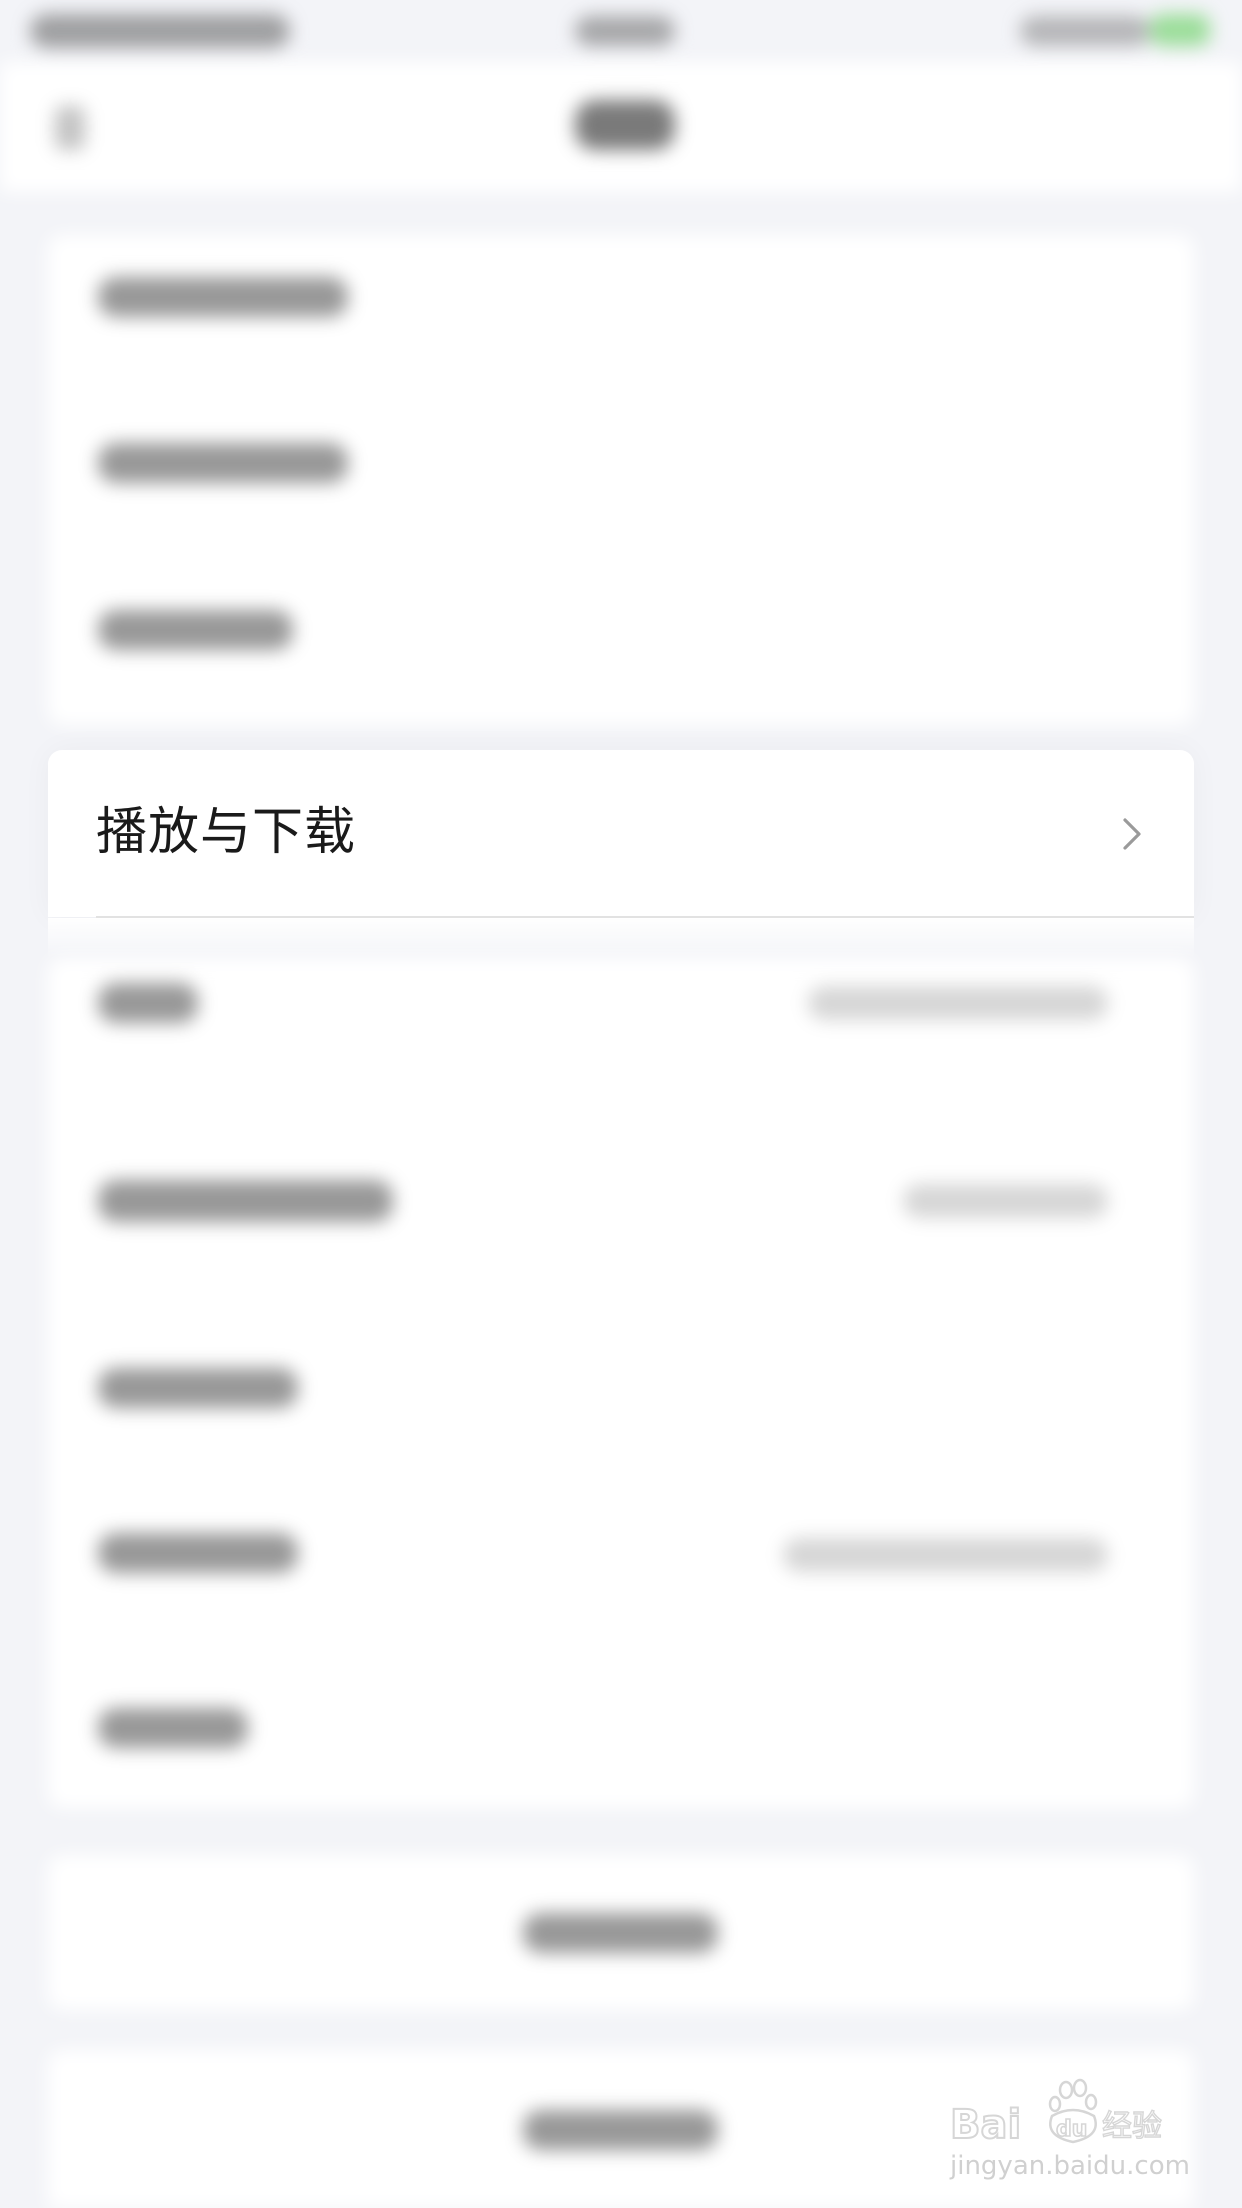  I want to click on back-icon, so click(70, 128).